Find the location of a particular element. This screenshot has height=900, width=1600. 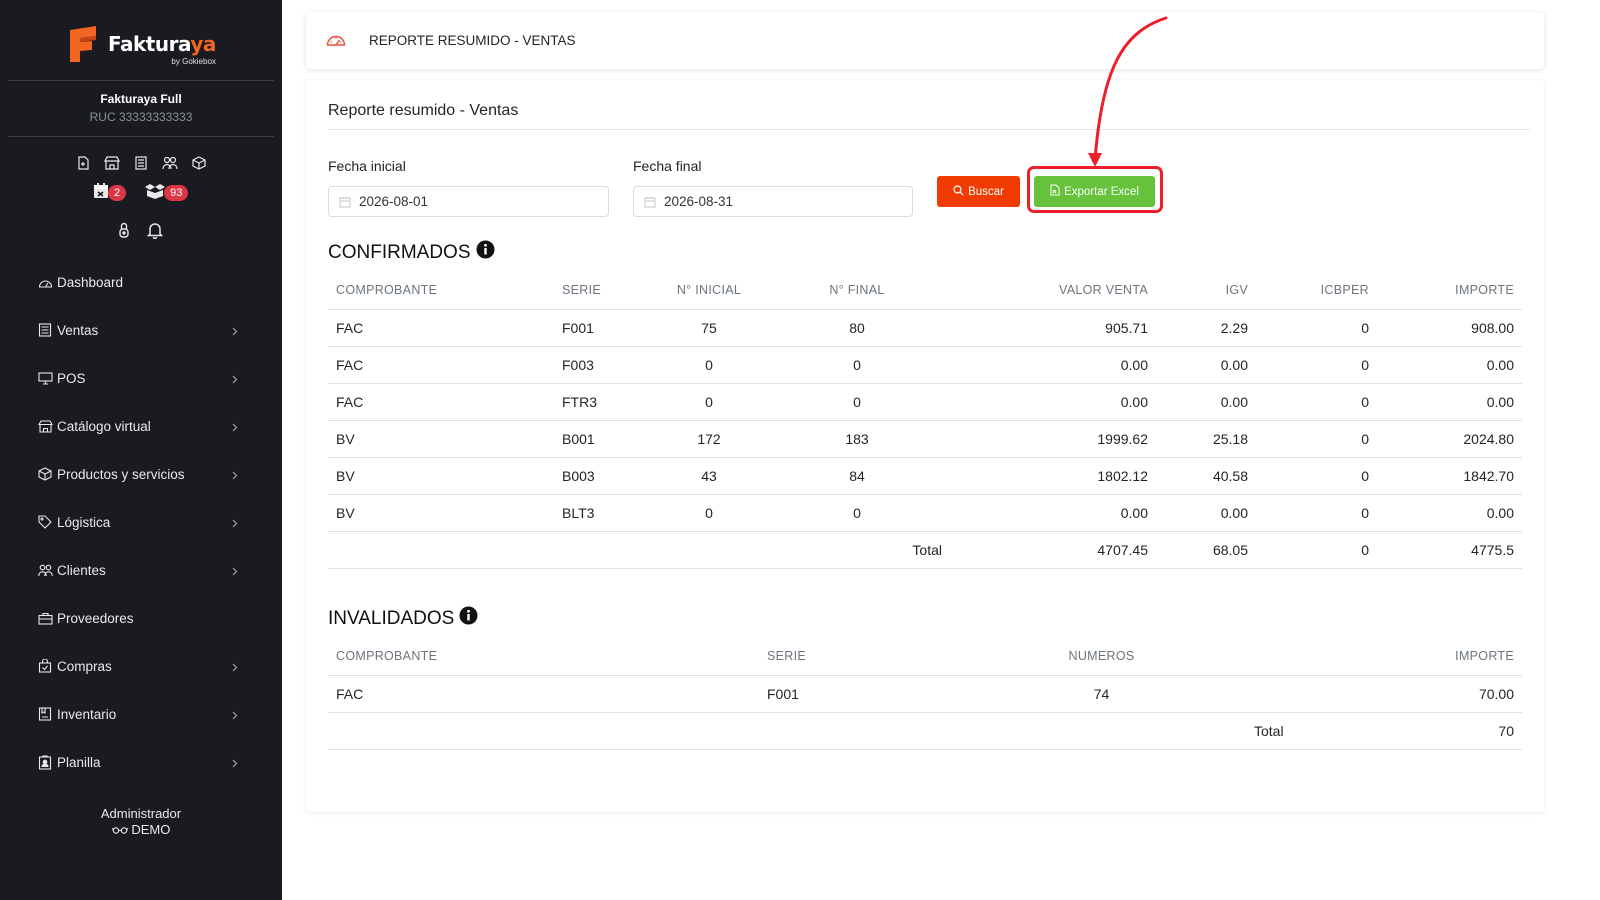

sidebar-item-catalogo-virtual: Catálogo virtual is located at coordinates (141, 426).